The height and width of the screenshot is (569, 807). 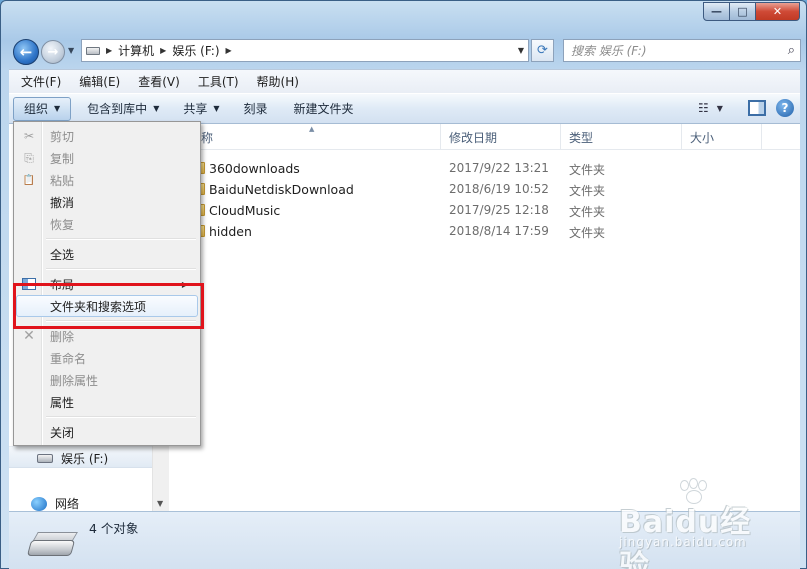 I want to click on menu-item-copy: ⎘ 复制, so click(x=107, y=158).